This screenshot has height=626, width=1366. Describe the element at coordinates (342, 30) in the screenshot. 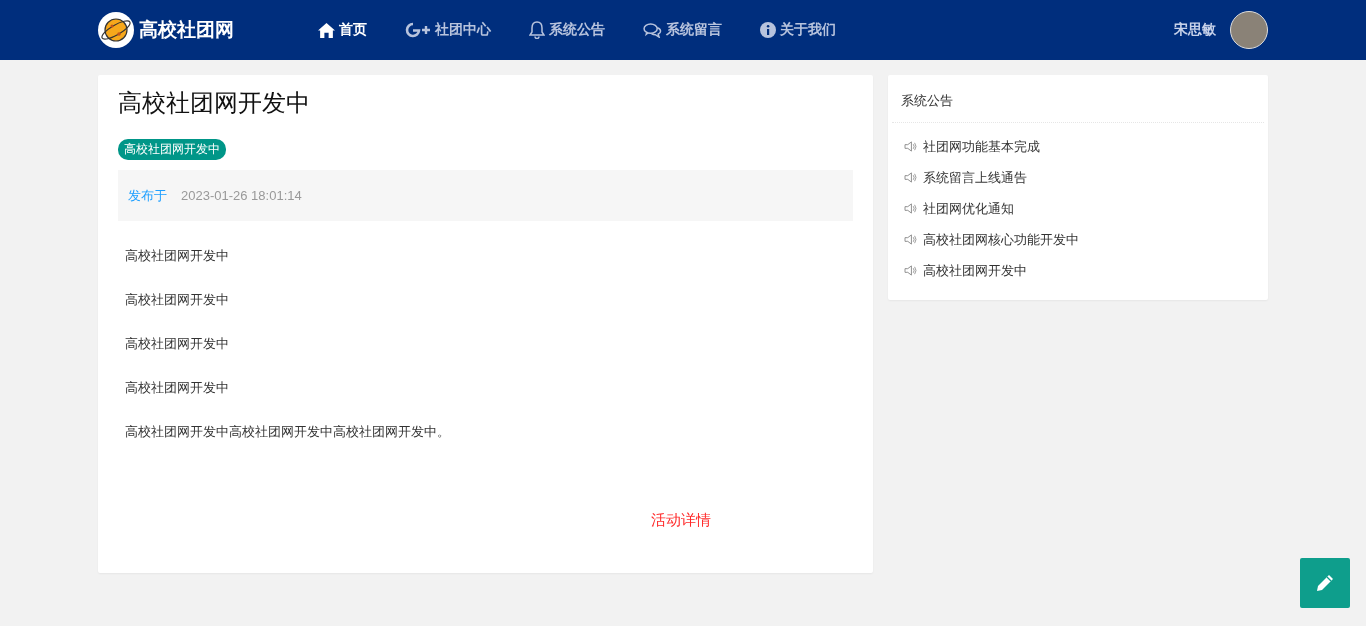

I see `nav-link: 首页` at that location.